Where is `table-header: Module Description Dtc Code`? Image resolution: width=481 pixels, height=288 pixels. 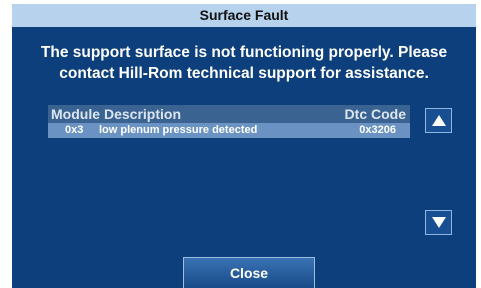
table-header: Module Description Dtc Code is located at coordinates (229, 114).